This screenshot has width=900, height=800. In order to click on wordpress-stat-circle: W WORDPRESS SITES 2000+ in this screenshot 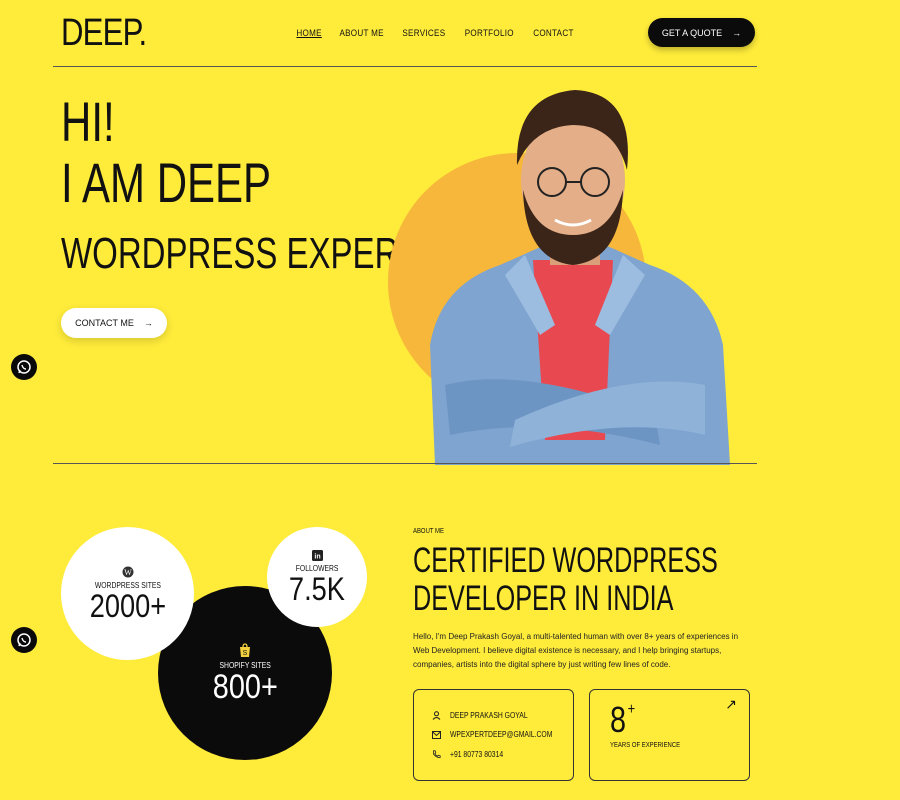, I will do `click(127, 593)`.